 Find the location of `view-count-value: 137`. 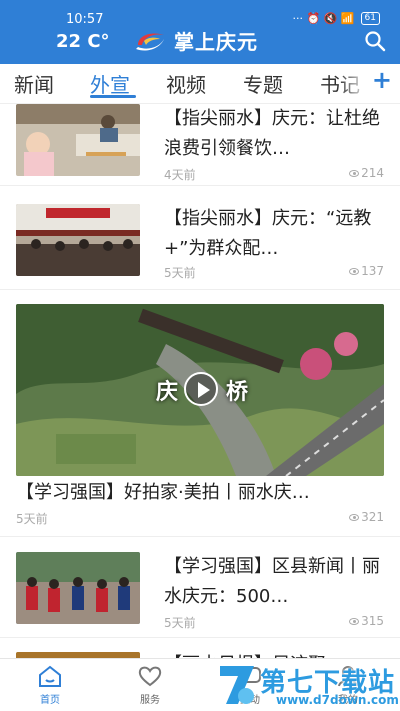

view-count-value: 137 is located at coordinates (372, 271).